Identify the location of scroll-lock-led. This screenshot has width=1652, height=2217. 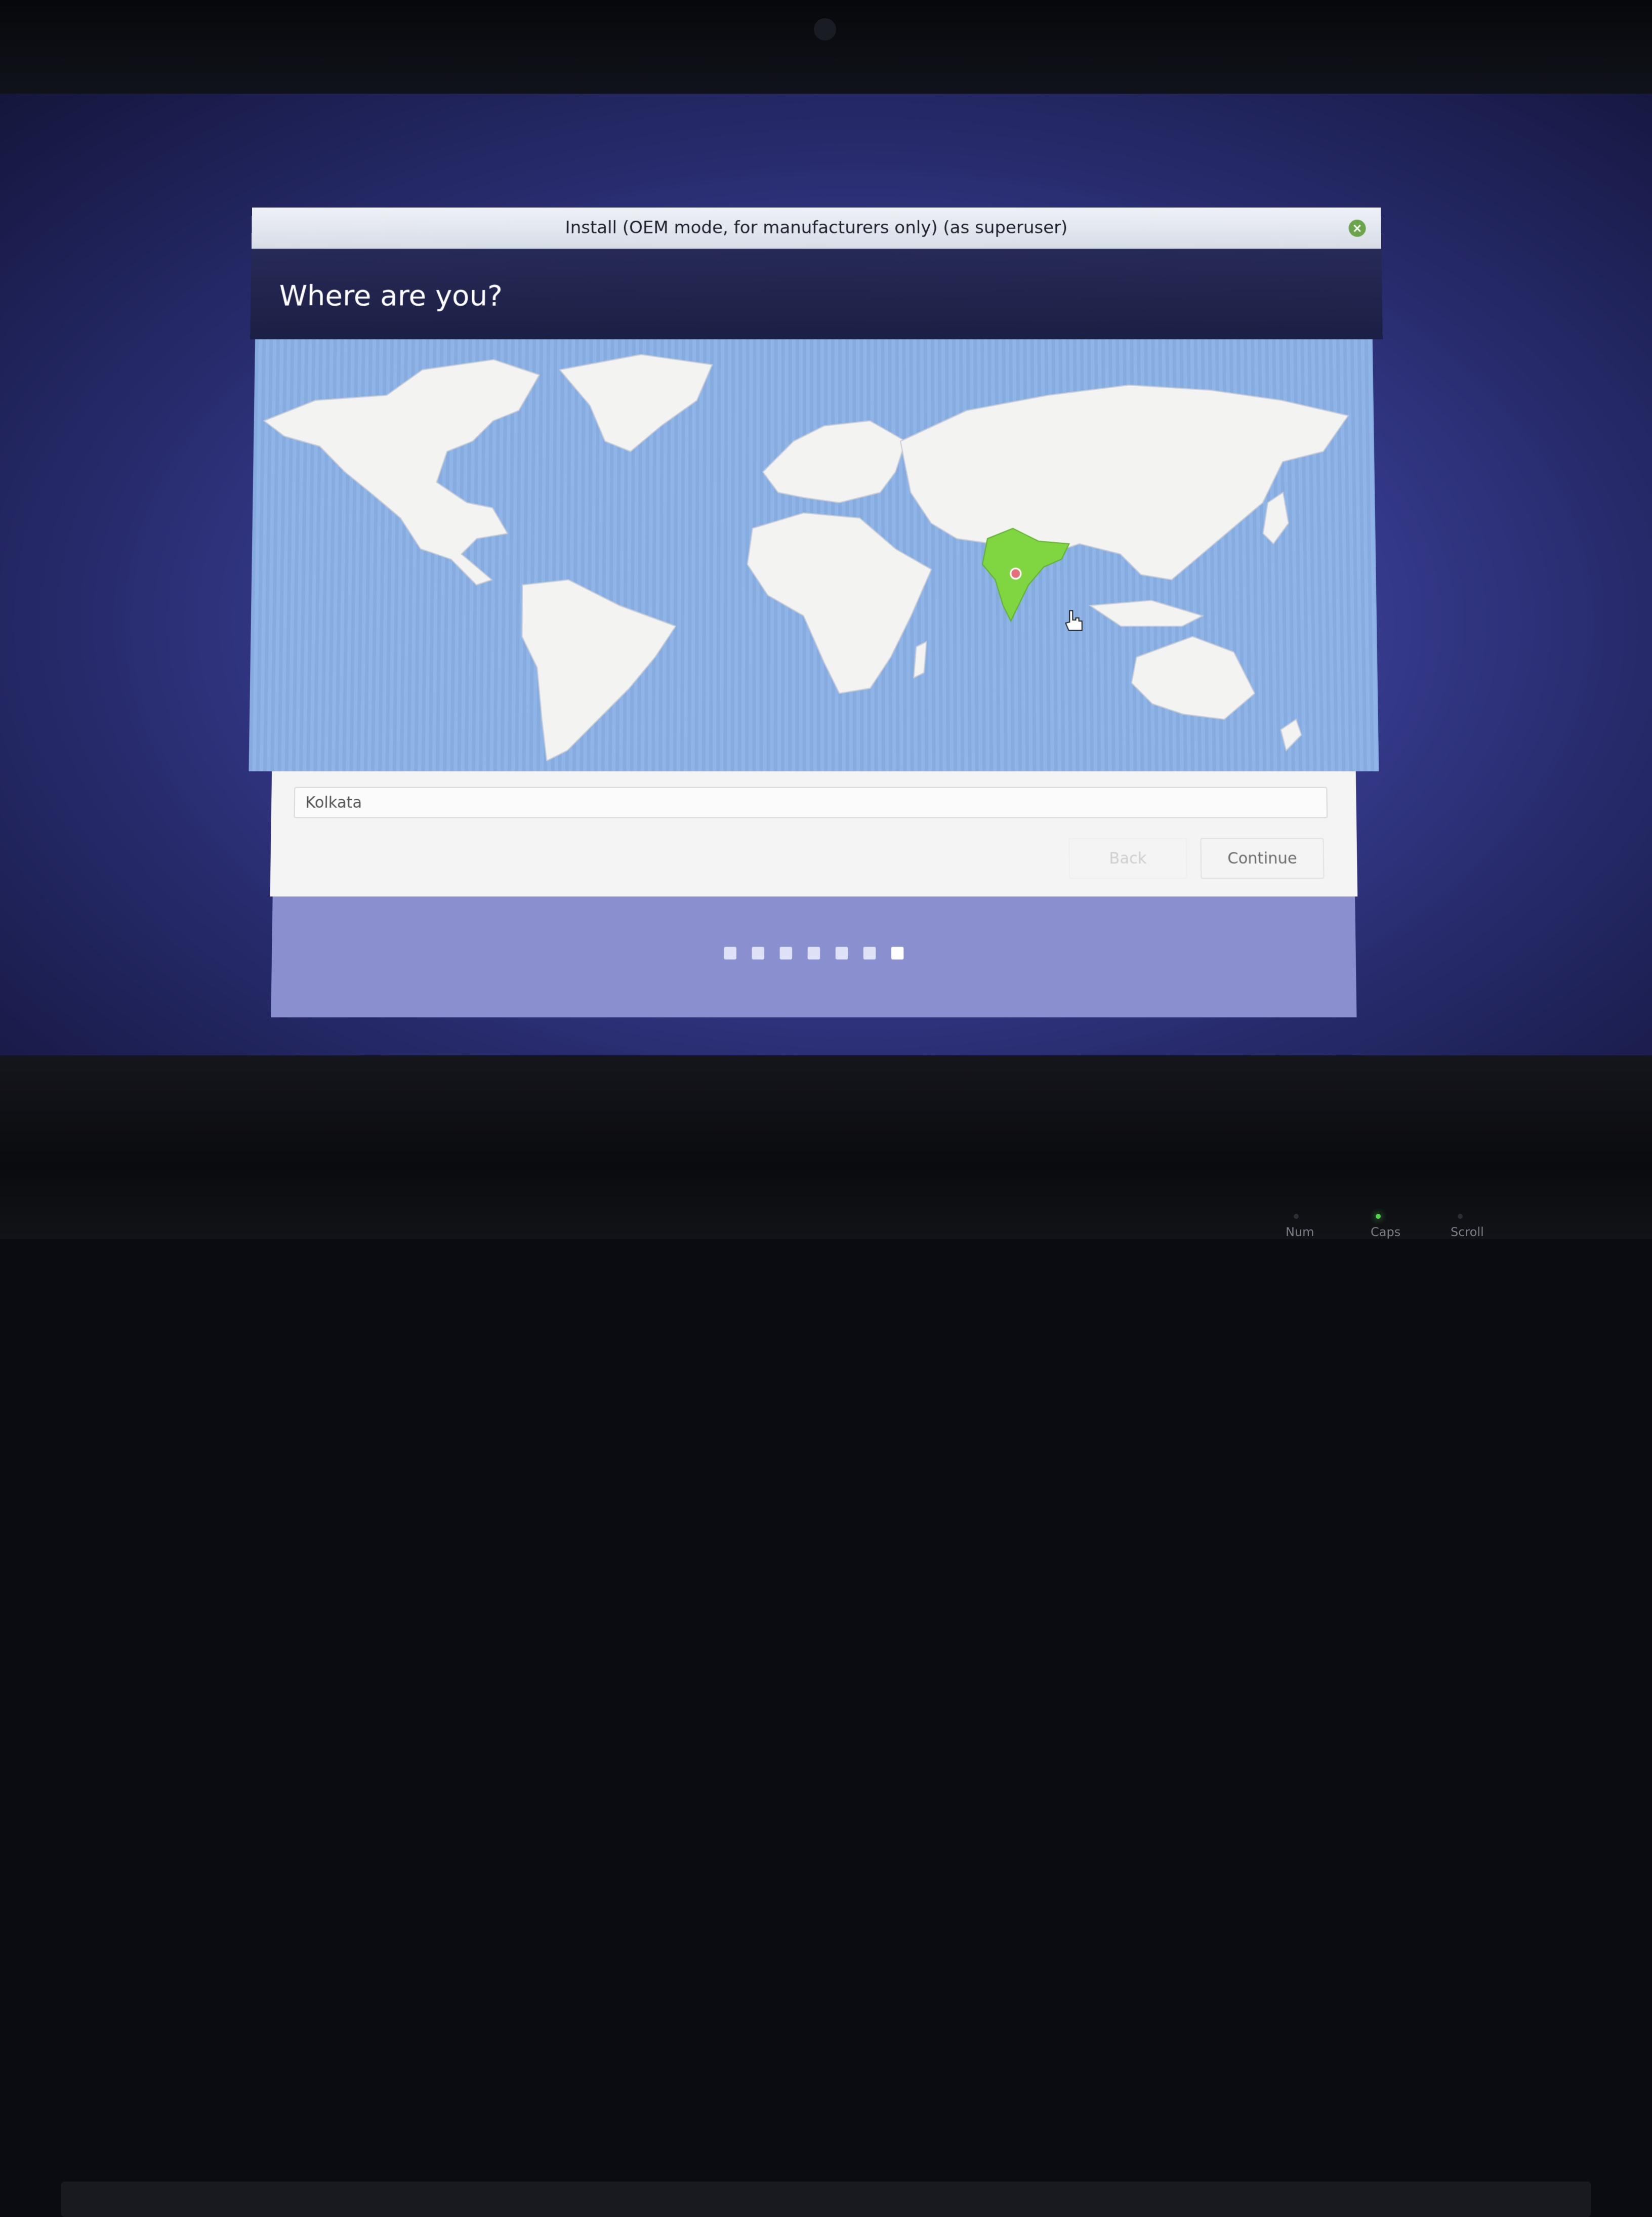
(1460, 1216).